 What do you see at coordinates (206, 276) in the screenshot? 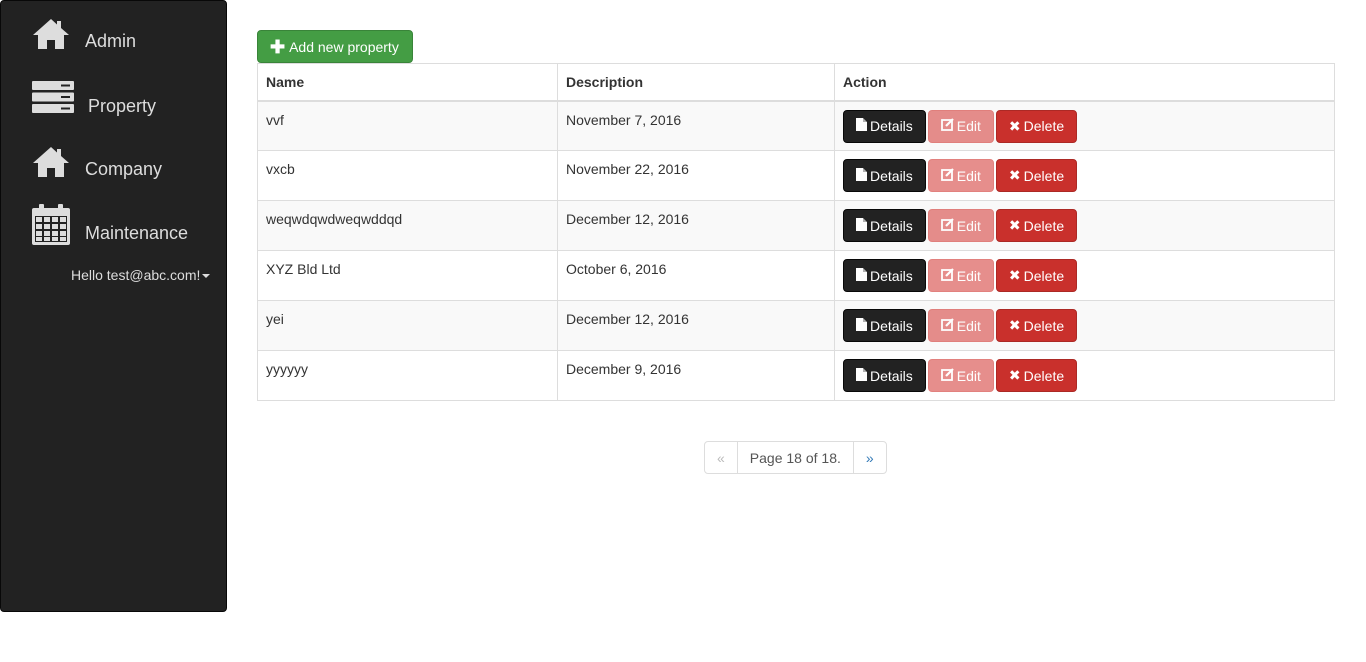
I see `caret-down-icon` at bounding box center [206, 276].